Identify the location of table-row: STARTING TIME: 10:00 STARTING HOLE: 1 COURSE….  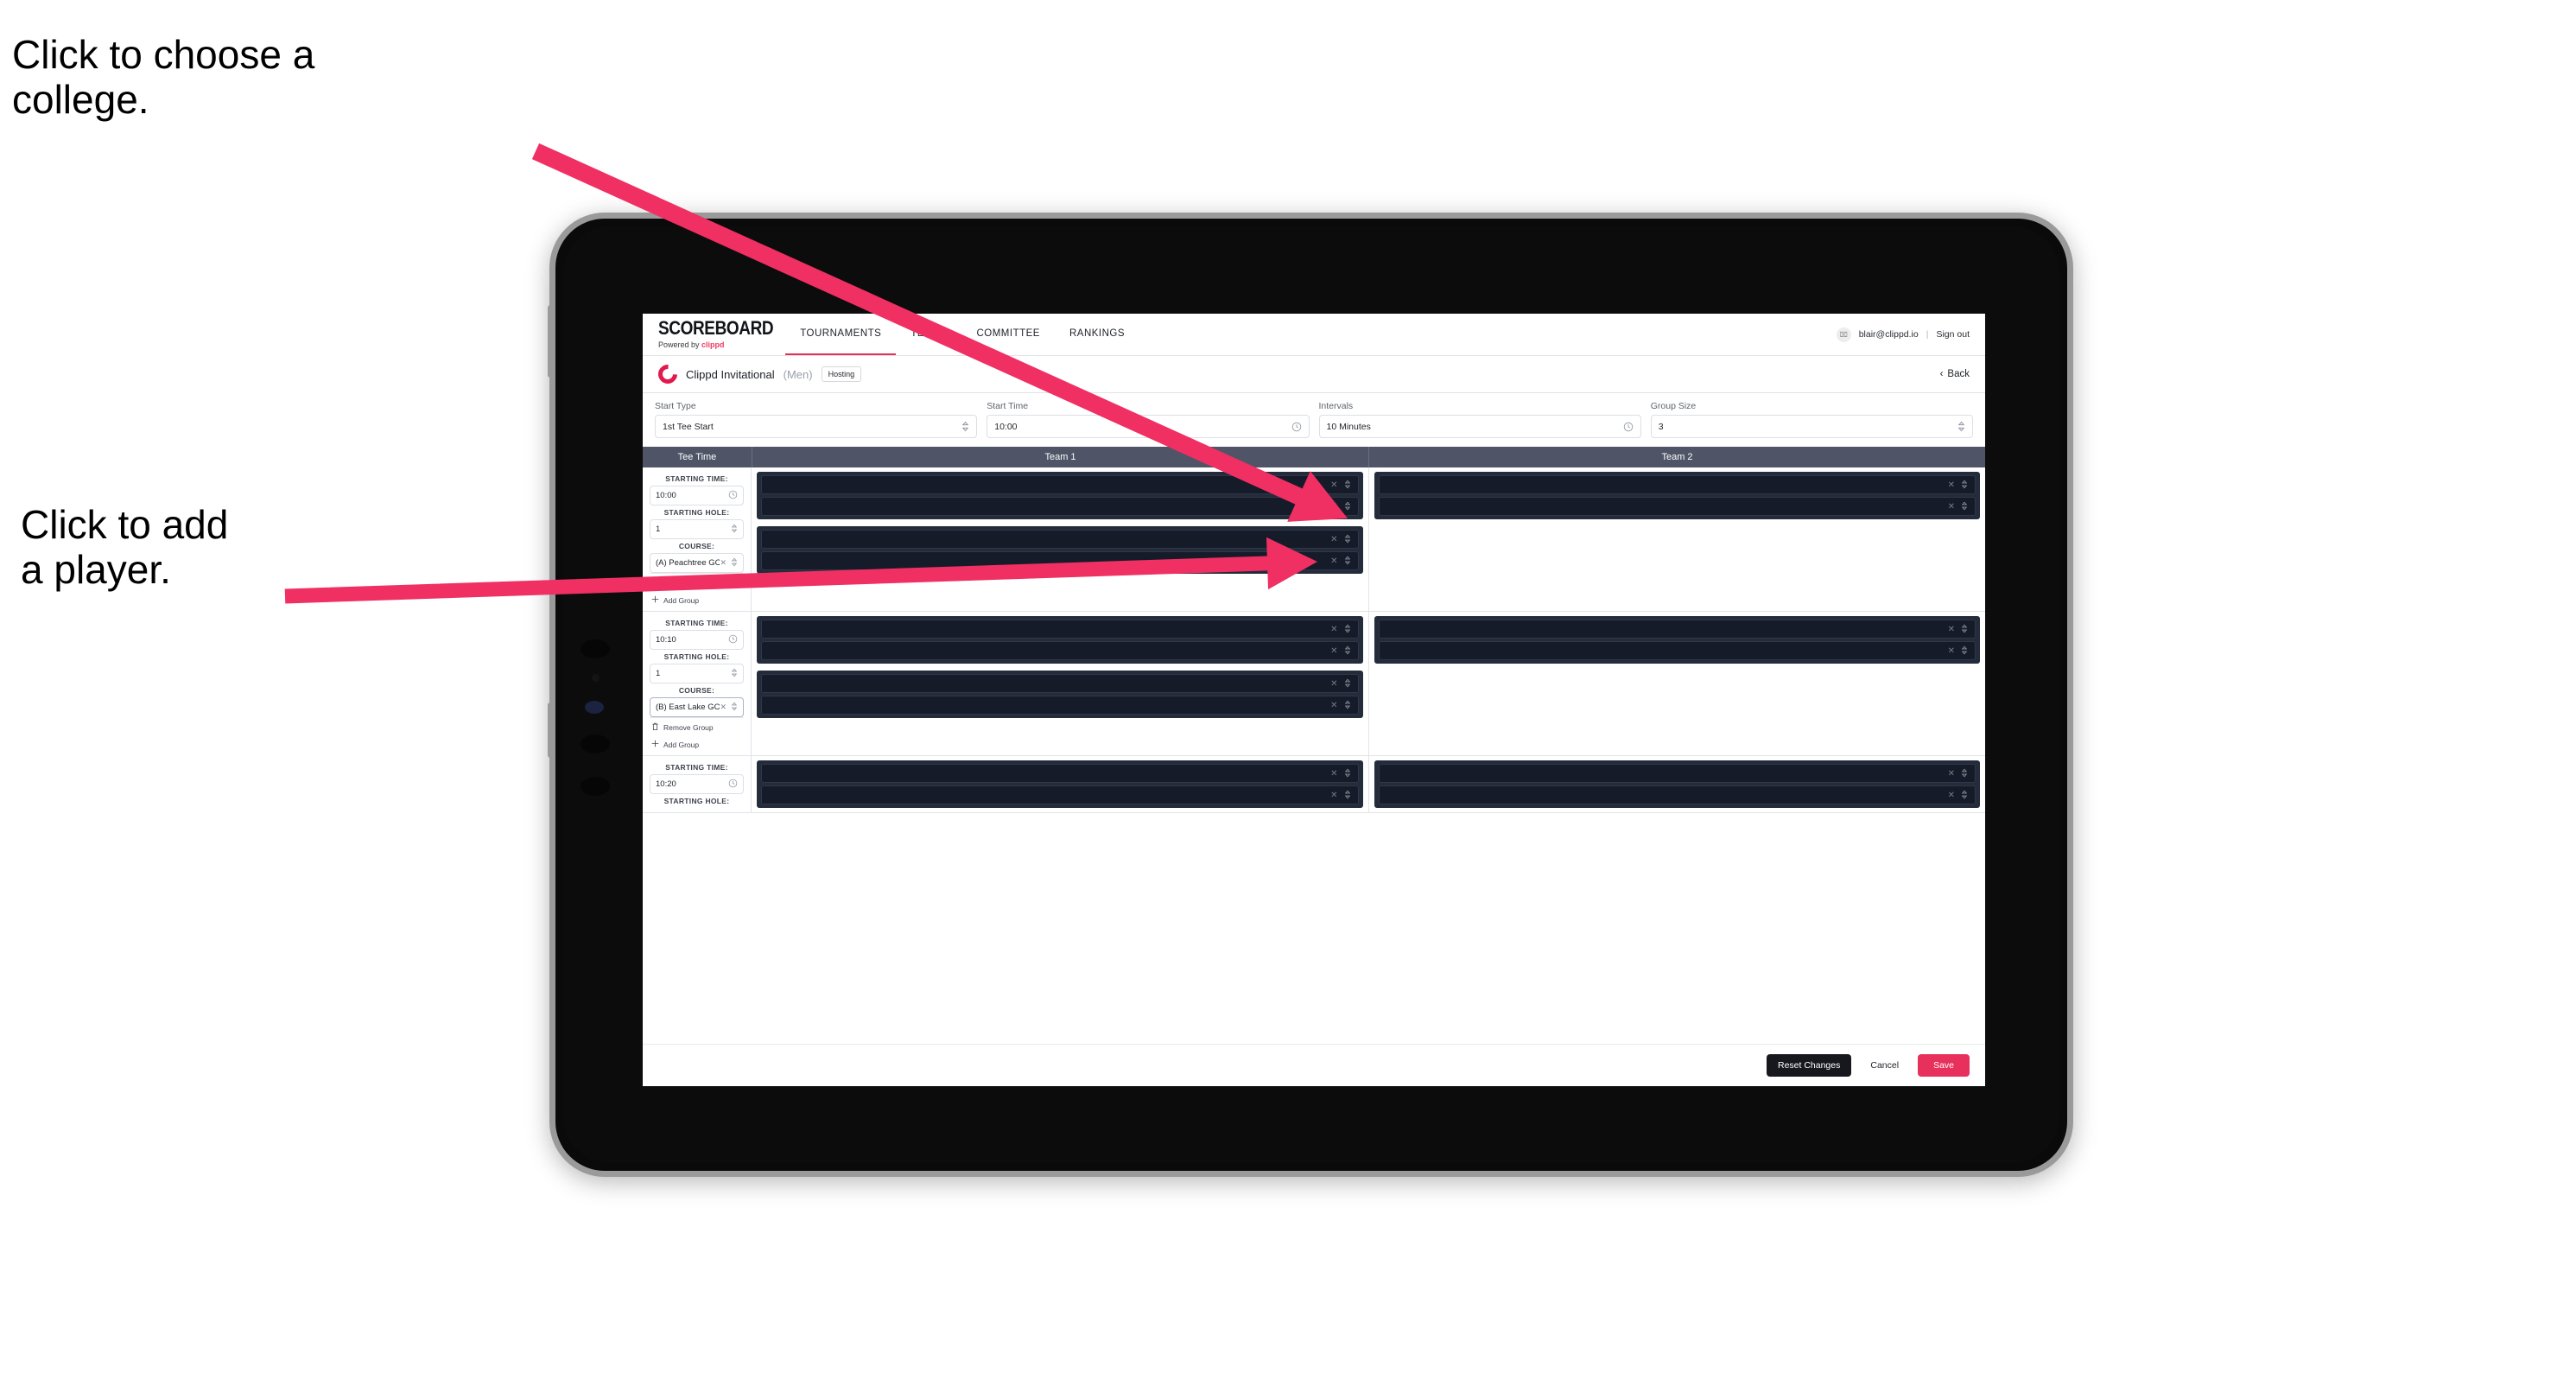
(1314, 539).